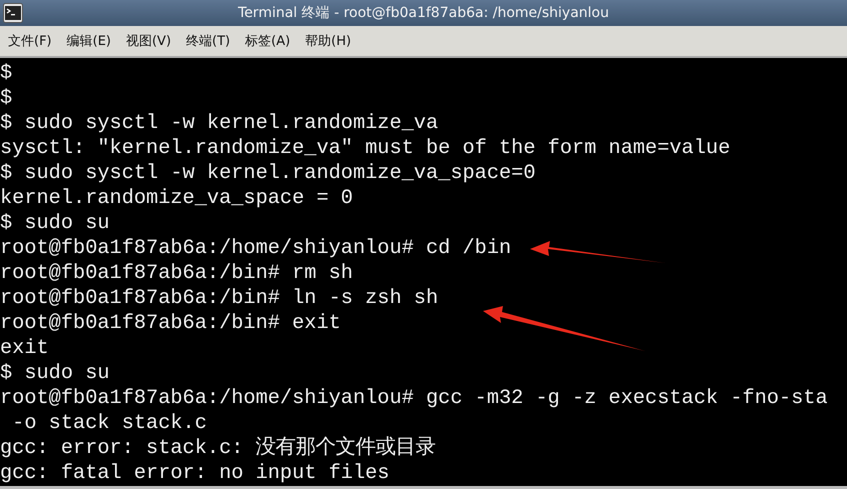  What do you see at coordinates (176, 198) in the screenshot?
I see `terminal-line: kernel.randomize_va_space = 0` at bounding box center [176, 198].